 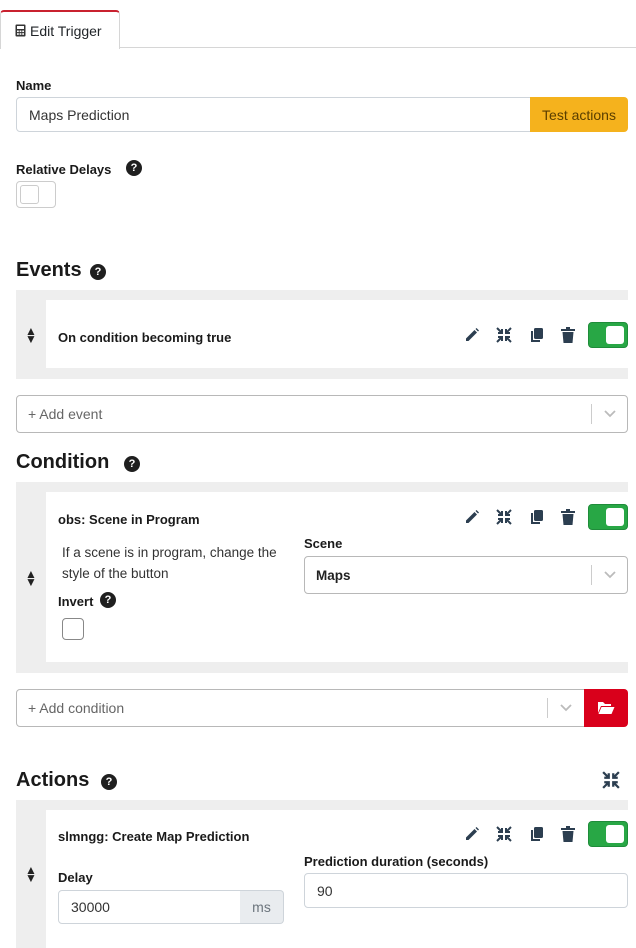 I want to click on action-enabled-toggle, so click(x=608, y=834).